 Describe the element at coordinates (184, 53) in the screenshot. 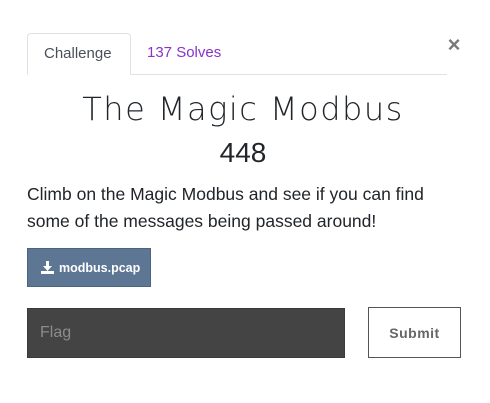

I see `tab-solves: 137 Solves` at that location.